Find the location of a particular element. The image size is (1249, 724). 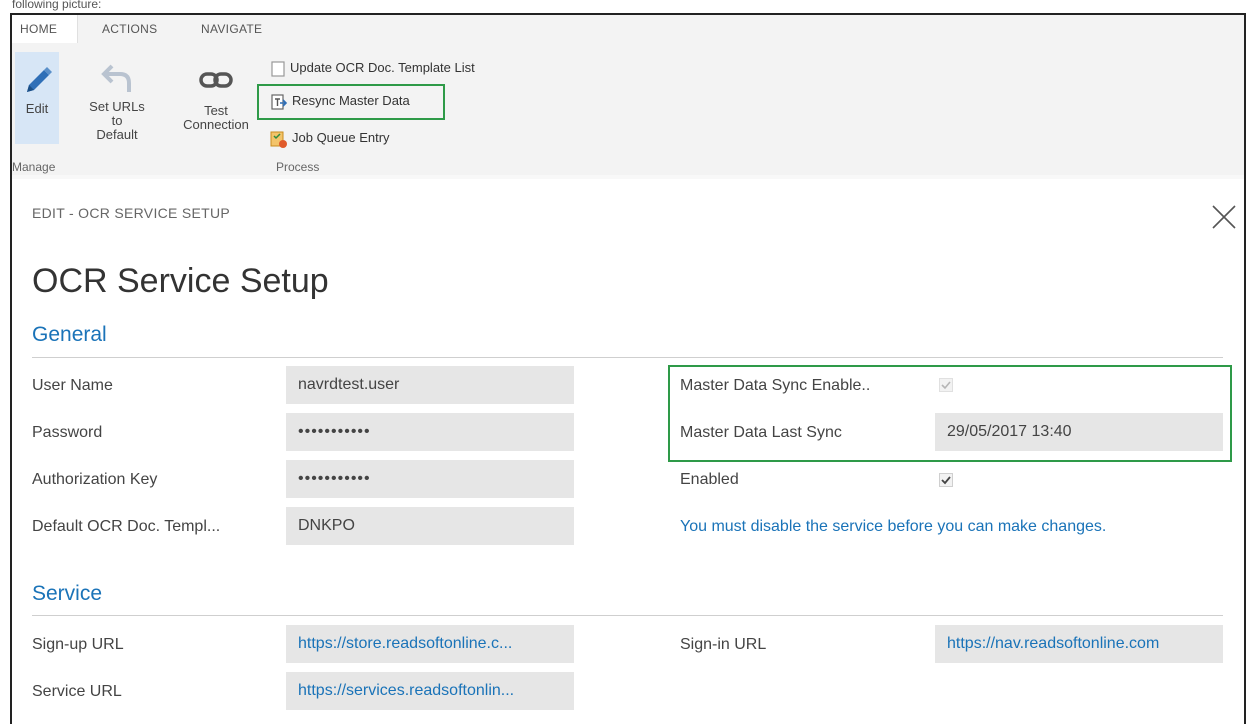

pencil-icon is located at coordinates (39, 79).